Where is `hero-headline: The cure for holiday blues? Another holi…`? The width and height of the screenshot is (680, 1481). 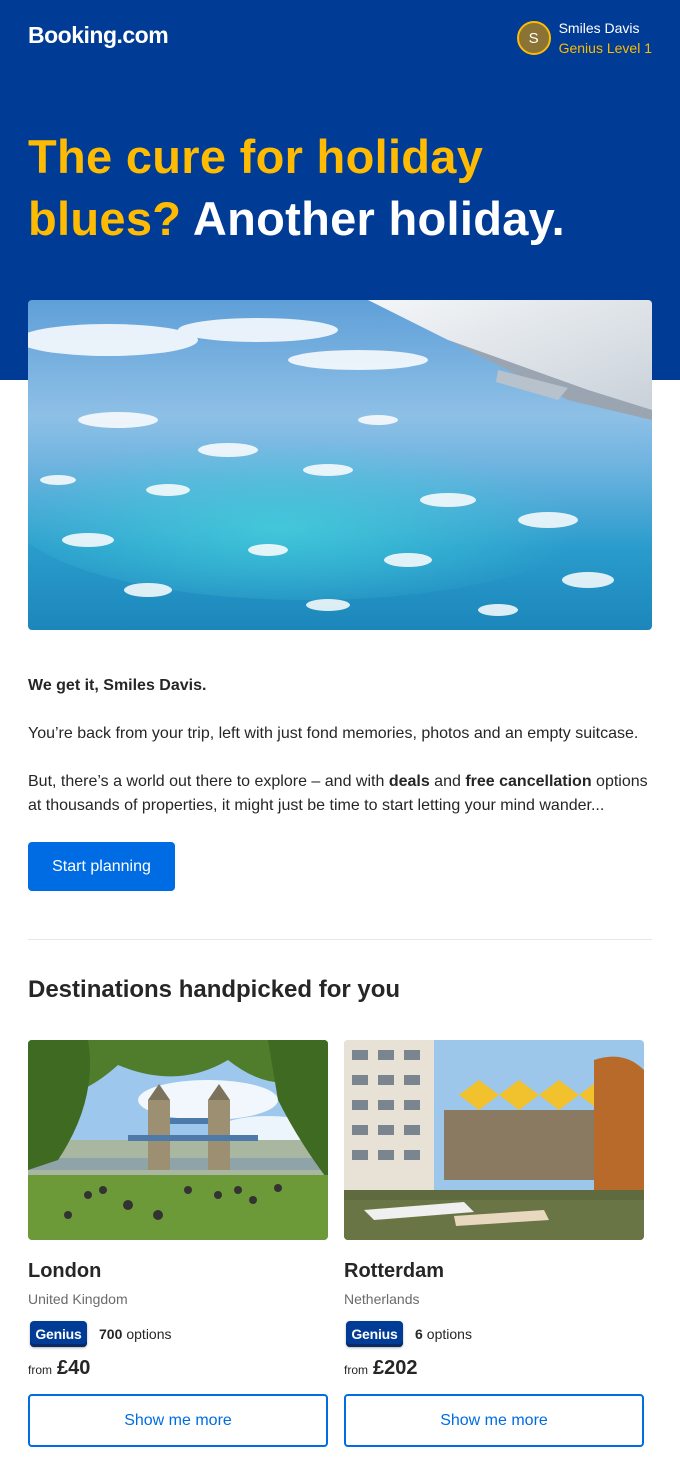 hero-headline: The cure for holiday blues? Another holi… is located at coordinates (338, 188).